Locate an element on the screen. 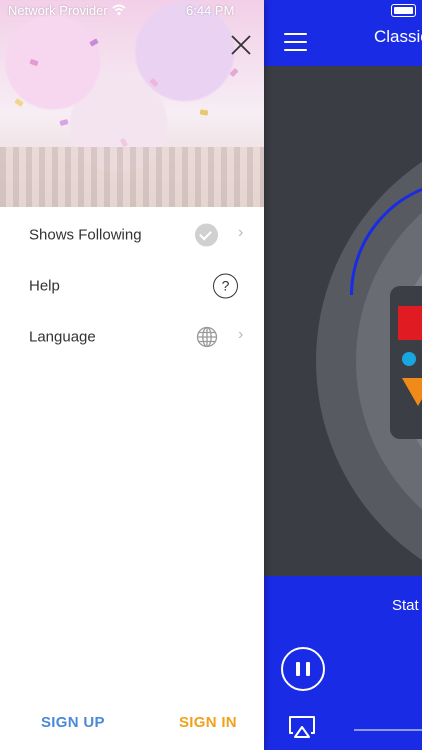  hamburger-menu-icon is located at coordinates (295, 42).